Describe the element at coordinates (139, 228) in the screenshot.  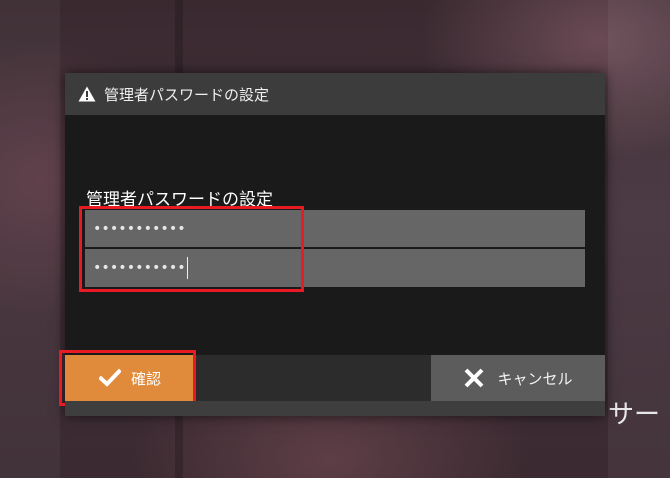
I see `password-masked-value: •••••••••••` at that location.